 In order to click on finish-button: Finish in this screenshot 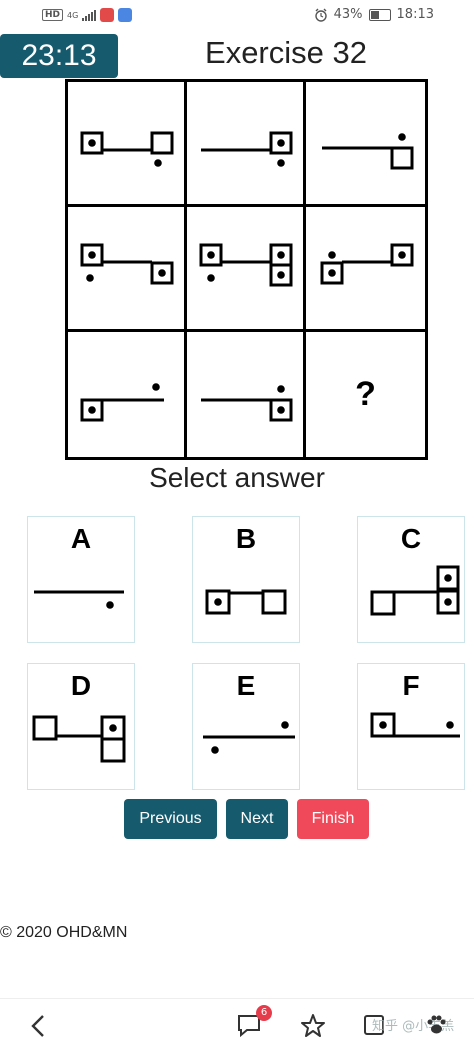, I will do `click(333, 819)`.